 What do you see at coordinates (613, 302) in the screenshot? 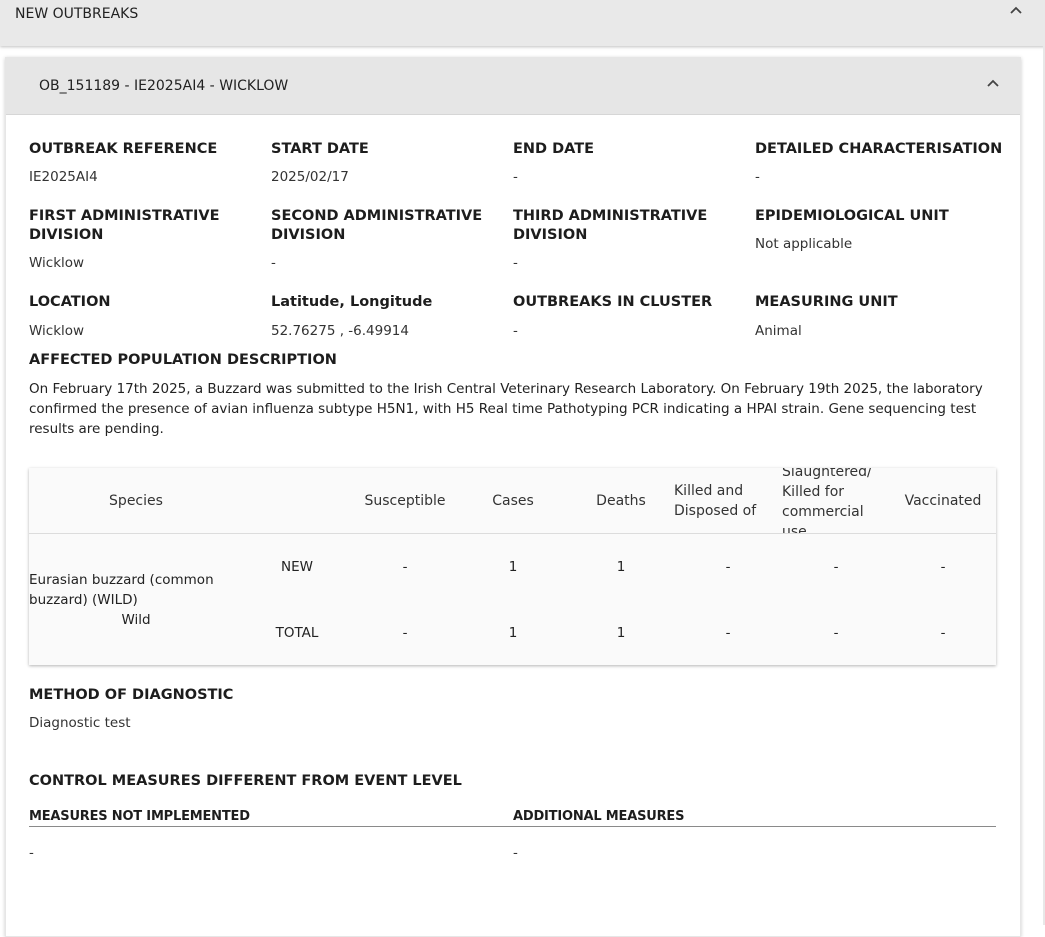
I see `cluster-label: OUTBREAKS IN CLUSTER` at bounding box center [613, 302].